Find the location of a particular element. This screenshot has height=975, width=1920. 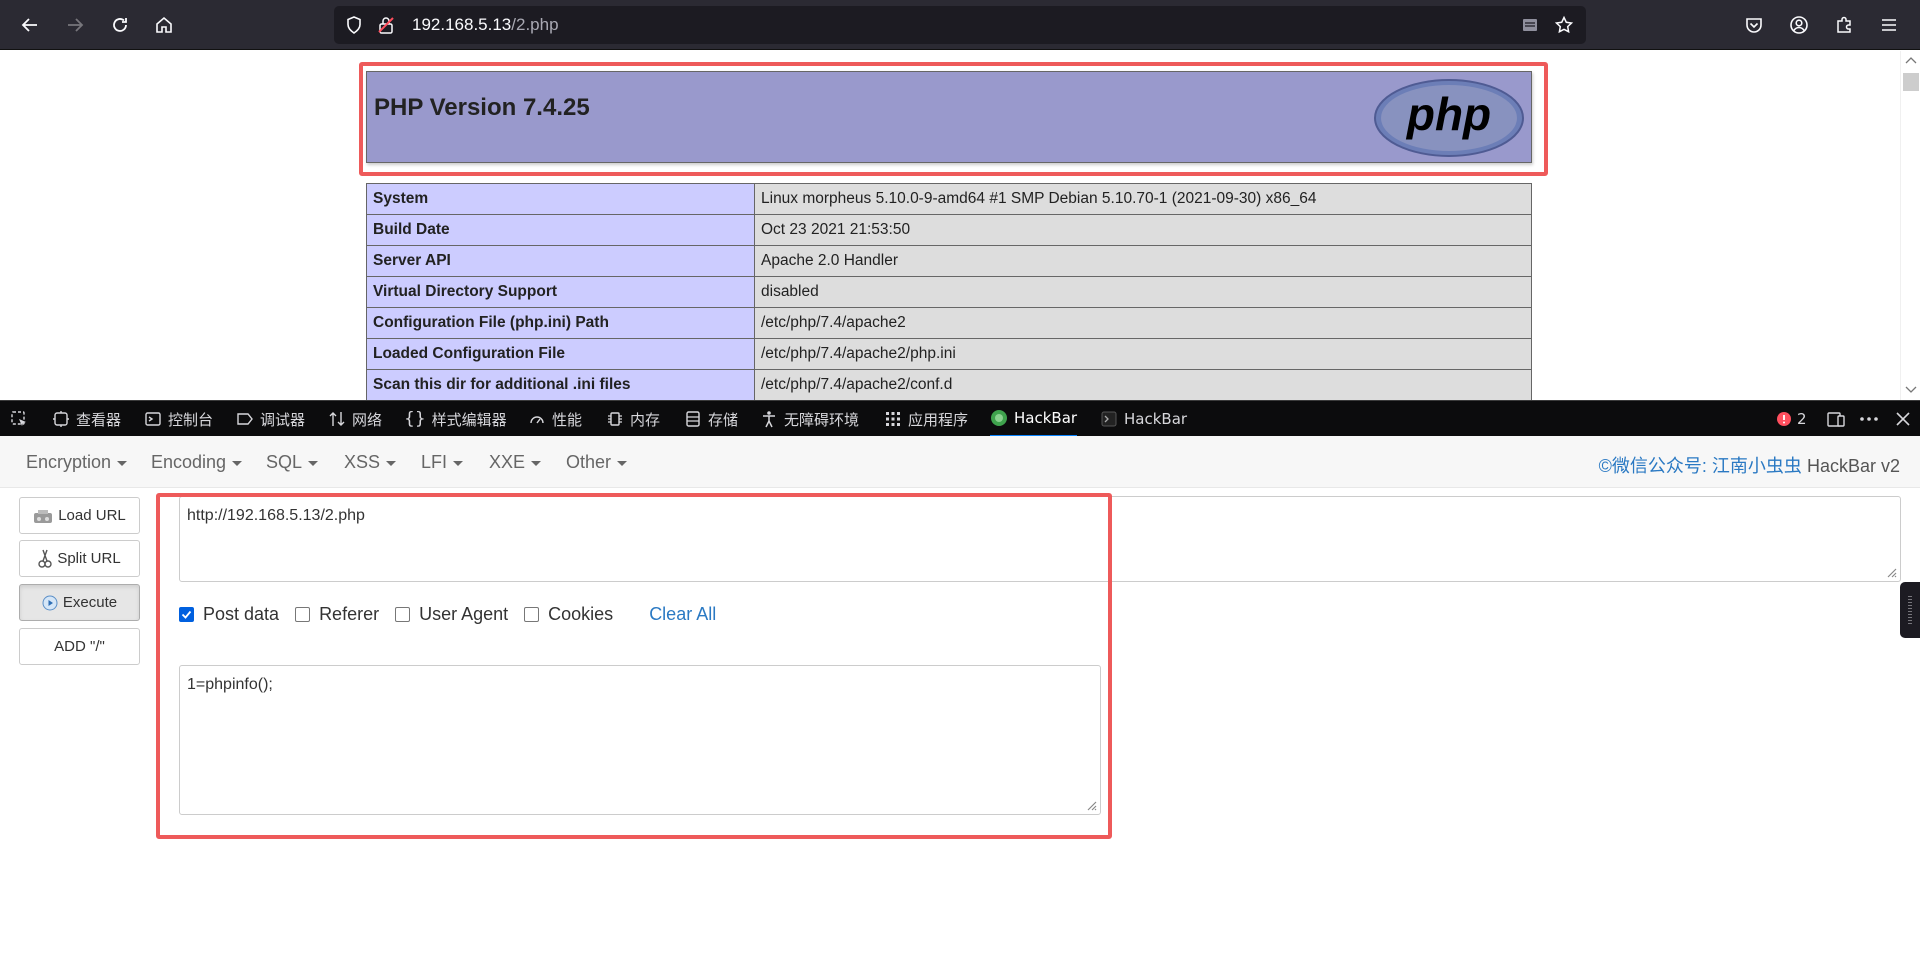

reader-view-icon is located at coordinates (1530, 25).